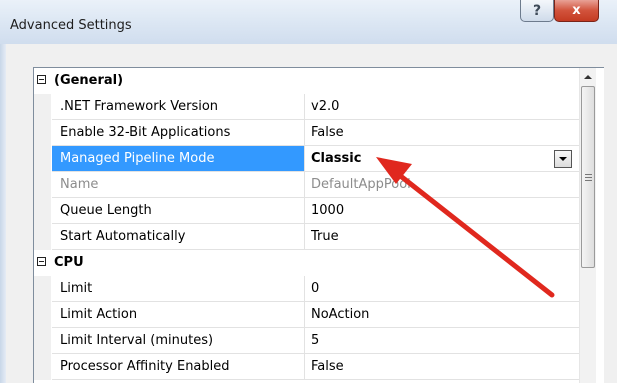 The height and width of the screenshot is (383, 617). I want to click on property-value: v2.0, so click(442, 107).